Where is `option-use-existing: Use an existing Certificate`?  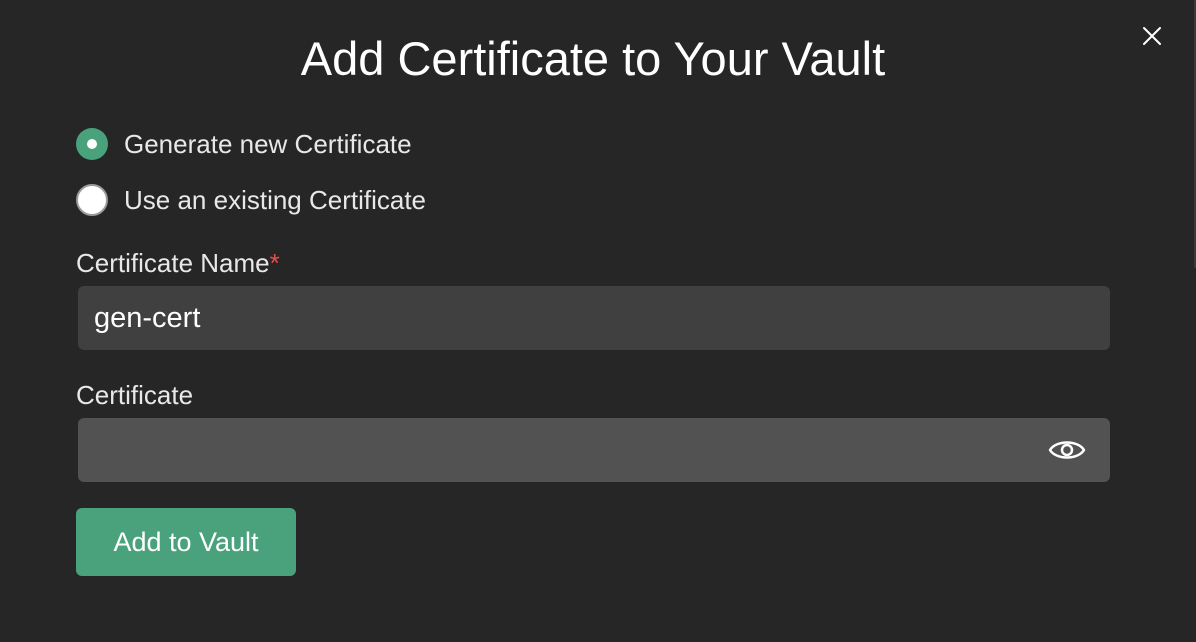
option-use-existing: Use an existing Certificate is located at coordinates (251, 200).